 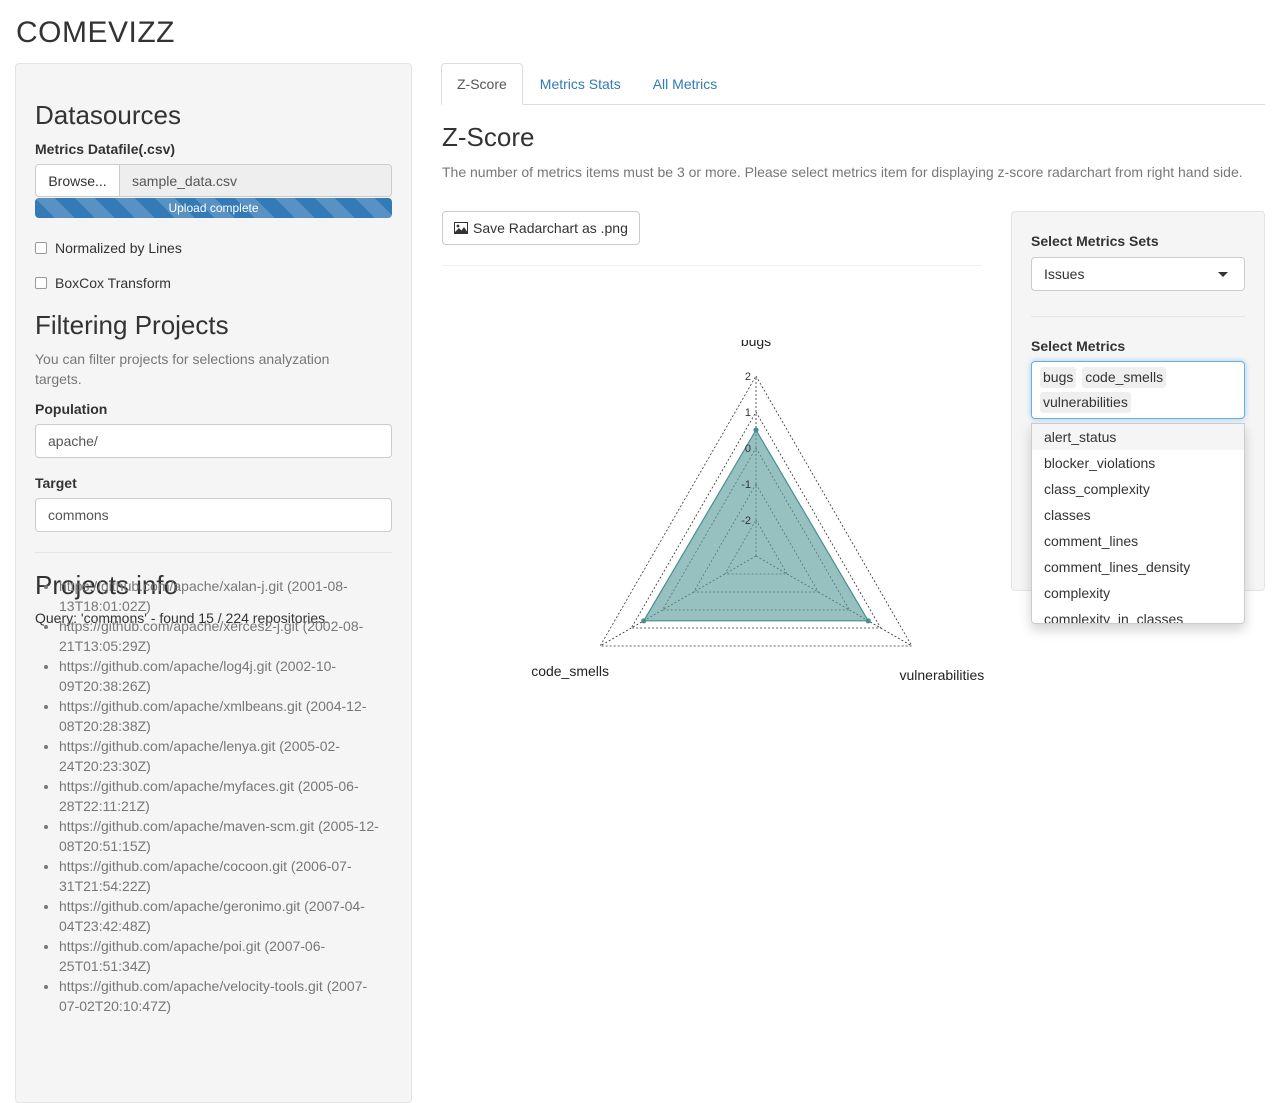 I want to click on zscore-radar-chart: 2 1 0 -1 -2 bugs vulnerabilities code_smells, so click(x=757, y=511).